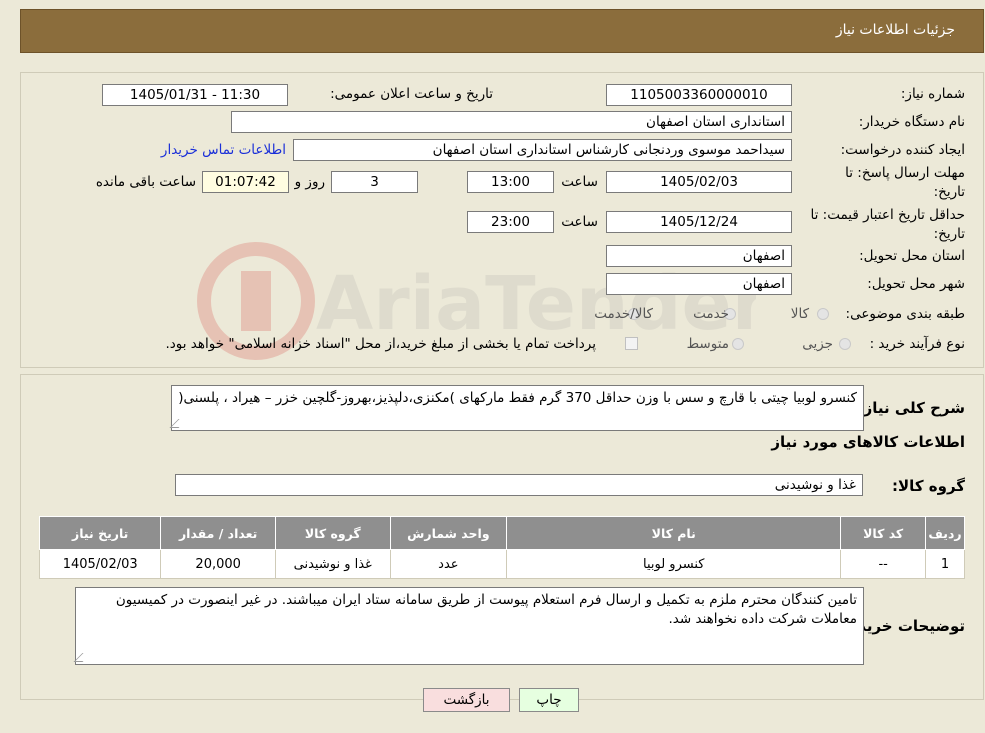 The width and height of the screenshot is (985, 733). What do you see at coordinates (699, 182) in the screenshot?
I see `deadline-date-field: 1405/02/03` at bounding box center [699, 182].